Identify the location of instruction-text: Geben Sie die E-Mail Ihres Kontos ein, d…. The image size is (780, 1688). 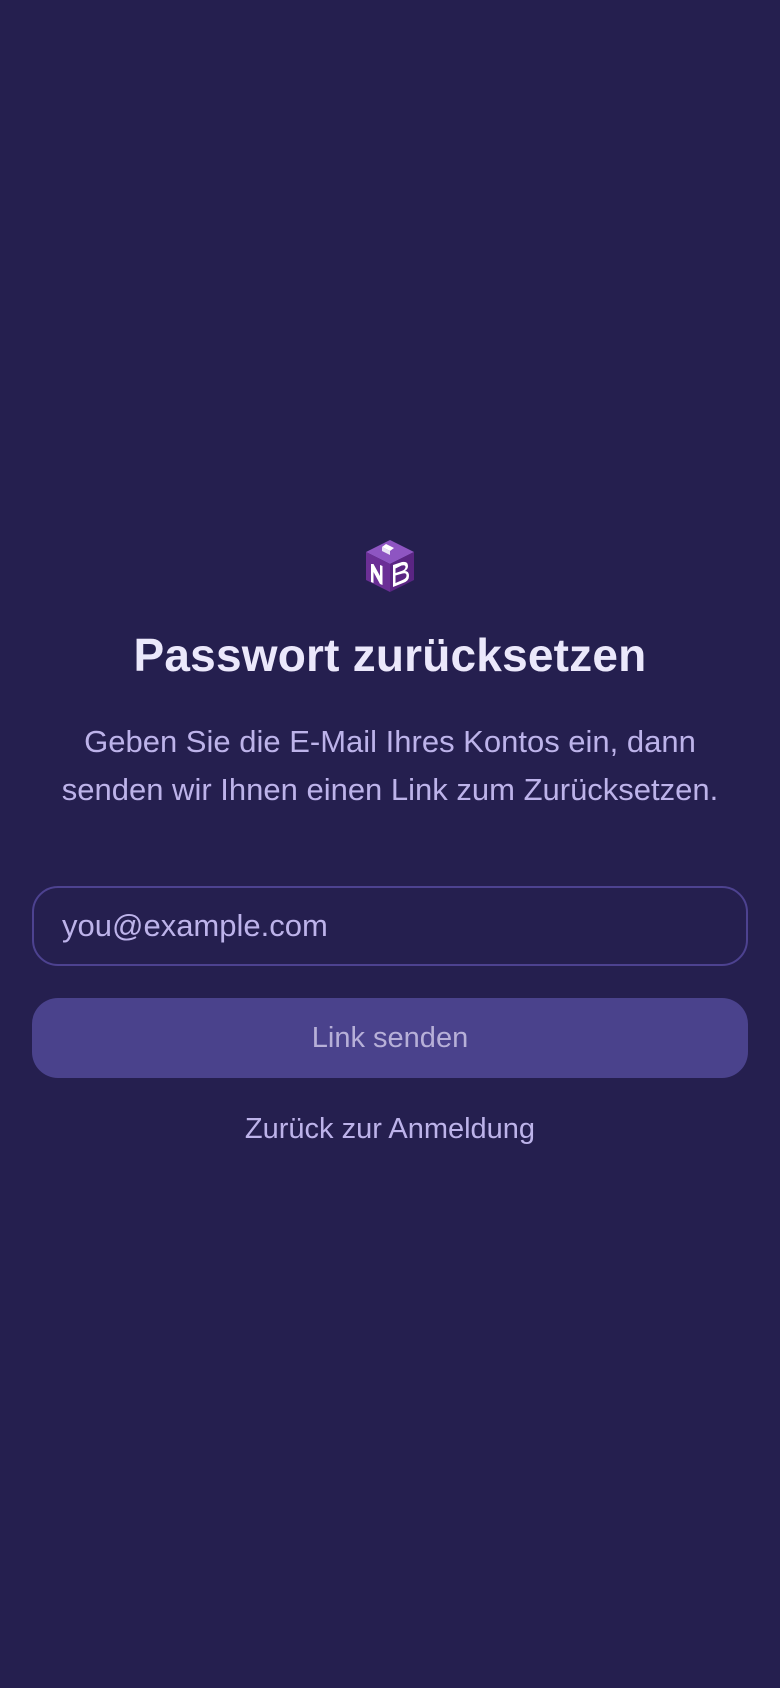
(390, 765).